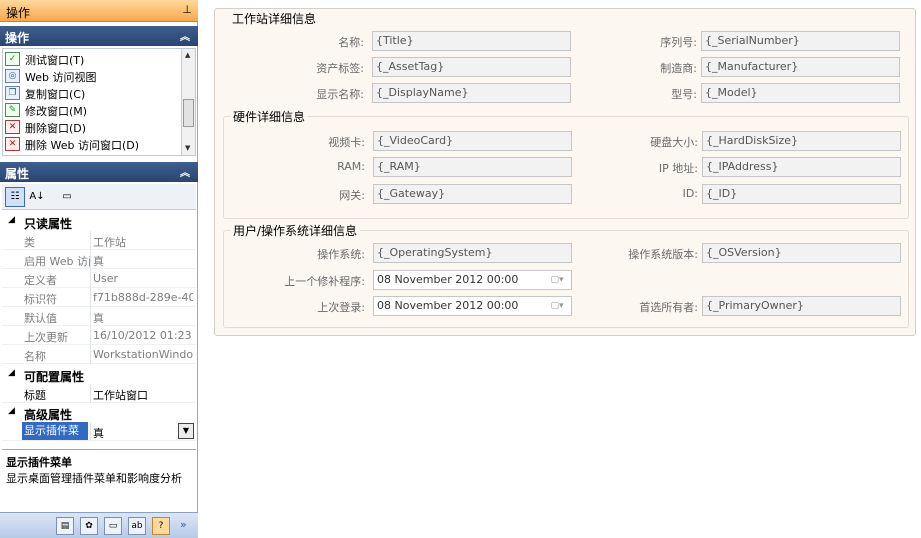  What do you see at coordinates (341, 254) in the screenshot?
I see `field-label: 操作系统:` at bounding box center [341, 254].